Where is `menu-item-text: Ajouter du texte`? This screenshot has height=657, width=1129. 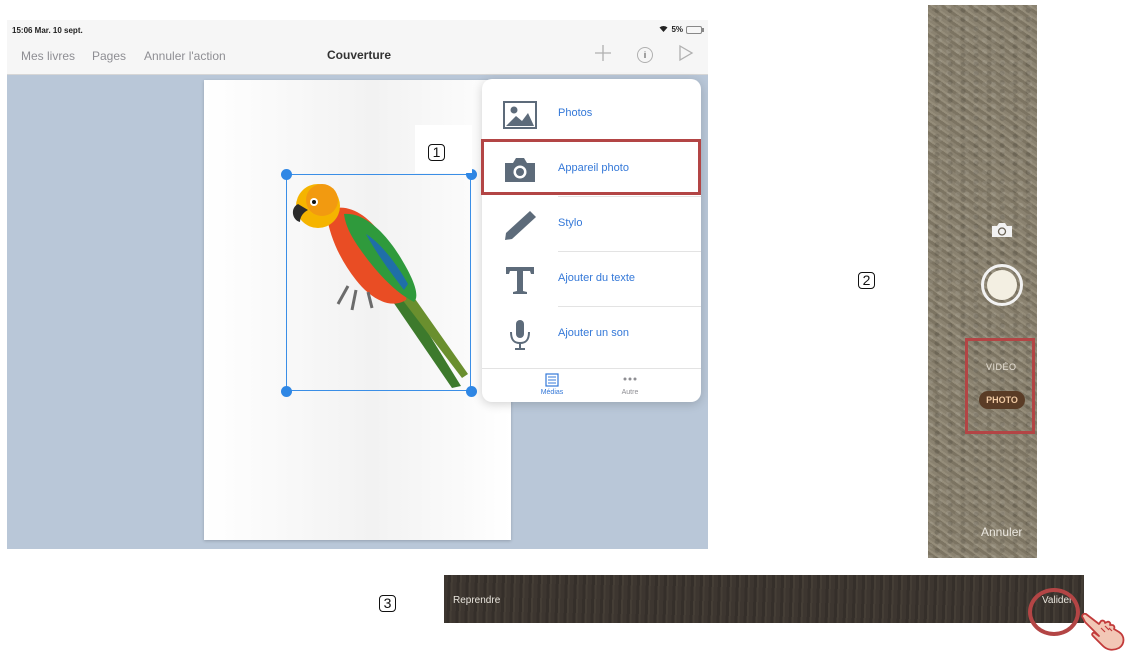
menu-item-text: Ajouter du texte is located at coordinates (591, 279).